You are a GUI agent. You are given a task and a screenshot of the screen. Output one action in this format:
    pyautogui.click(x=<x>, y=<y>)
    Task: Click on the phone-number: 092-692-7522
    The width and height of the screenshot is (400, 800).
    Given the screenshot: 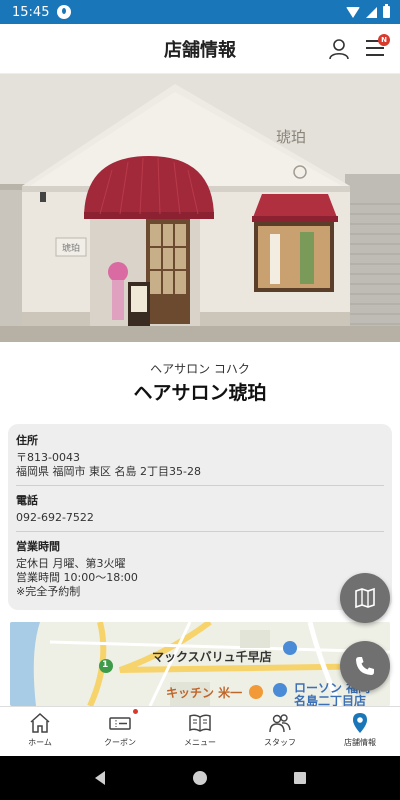 What is the action you would take?
    pyautogui.click(x=200, y=518)
    